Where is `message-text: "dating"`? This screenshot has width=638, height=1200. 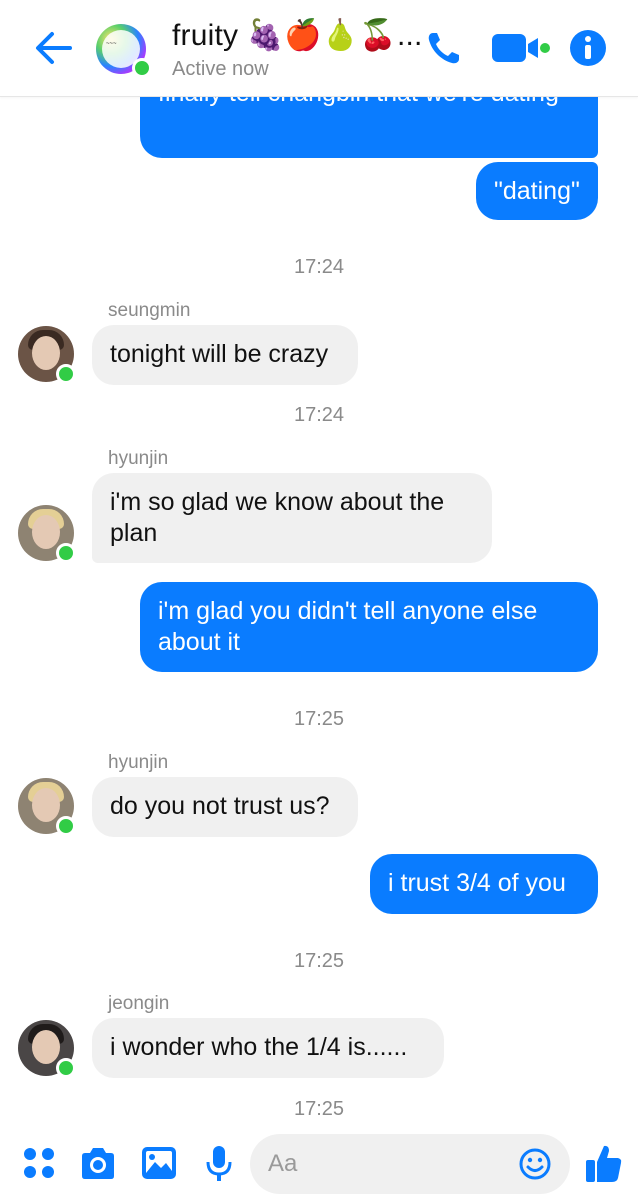 message-text: "dating" is located at coordinates (537, 191).